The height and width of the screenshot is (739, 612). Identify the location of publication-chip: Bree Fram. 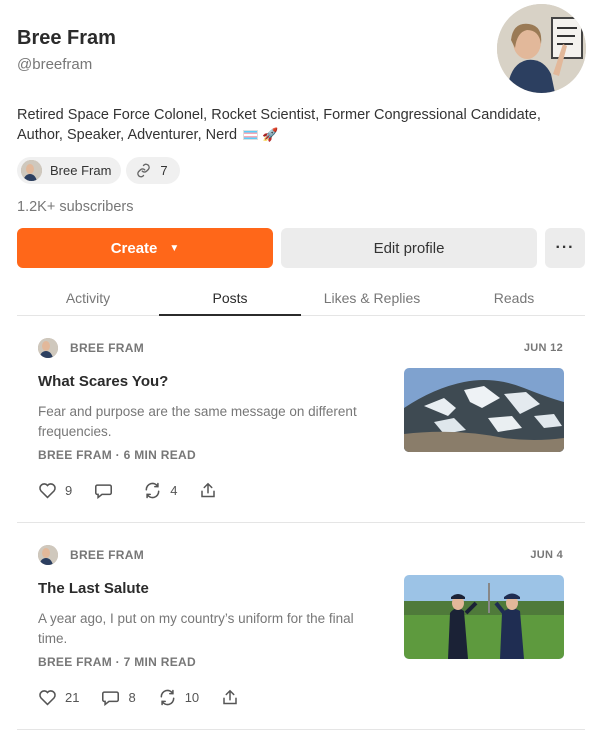
(69, 170).